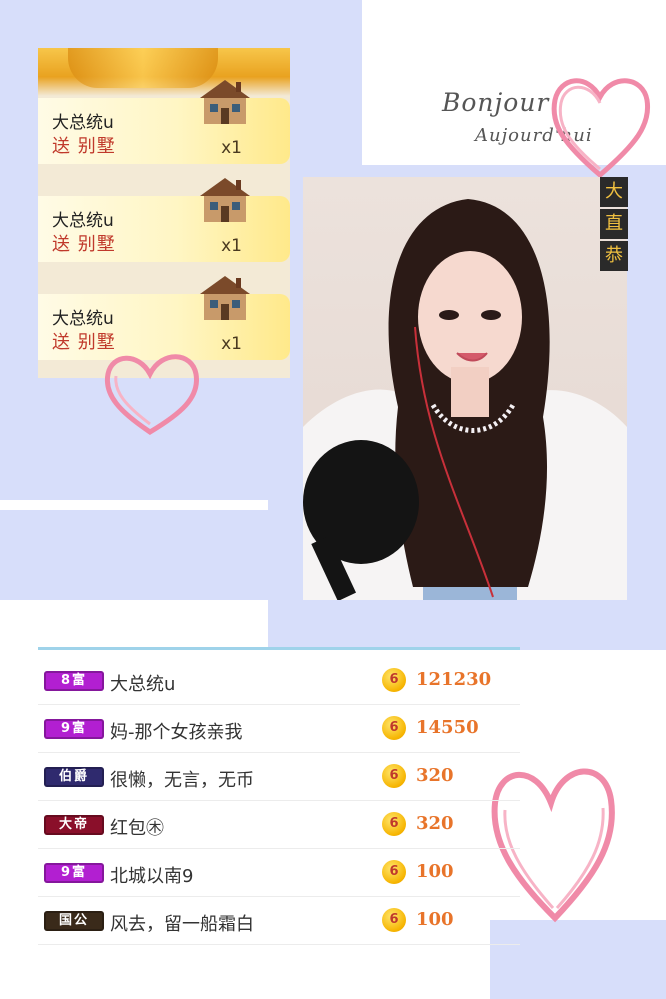  Describe the element at coordinates (150, 555) in the screenshot. I see `background-block` at that location.